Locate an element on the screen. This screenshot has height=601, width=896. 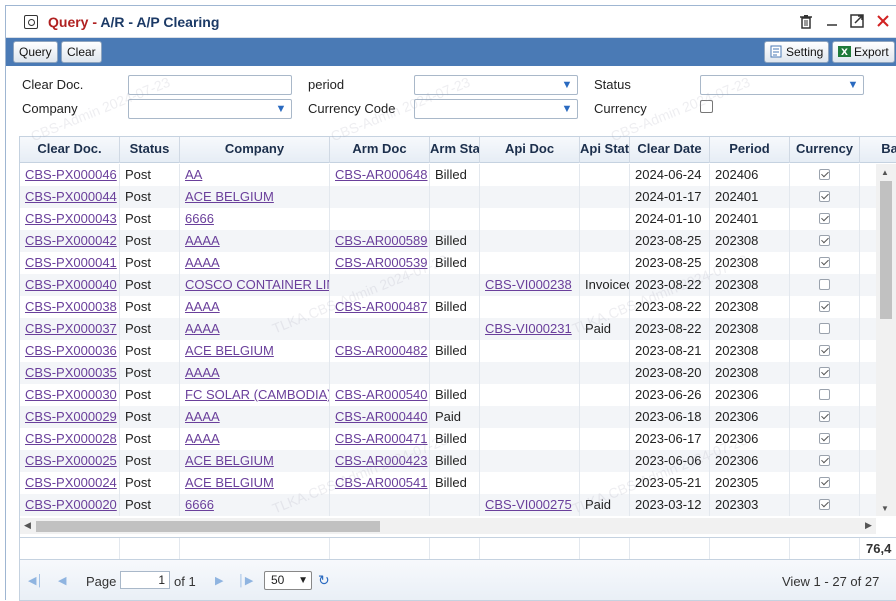
cell-clear-doc: CBS-PX000030 is located at coordinates (70, 395).